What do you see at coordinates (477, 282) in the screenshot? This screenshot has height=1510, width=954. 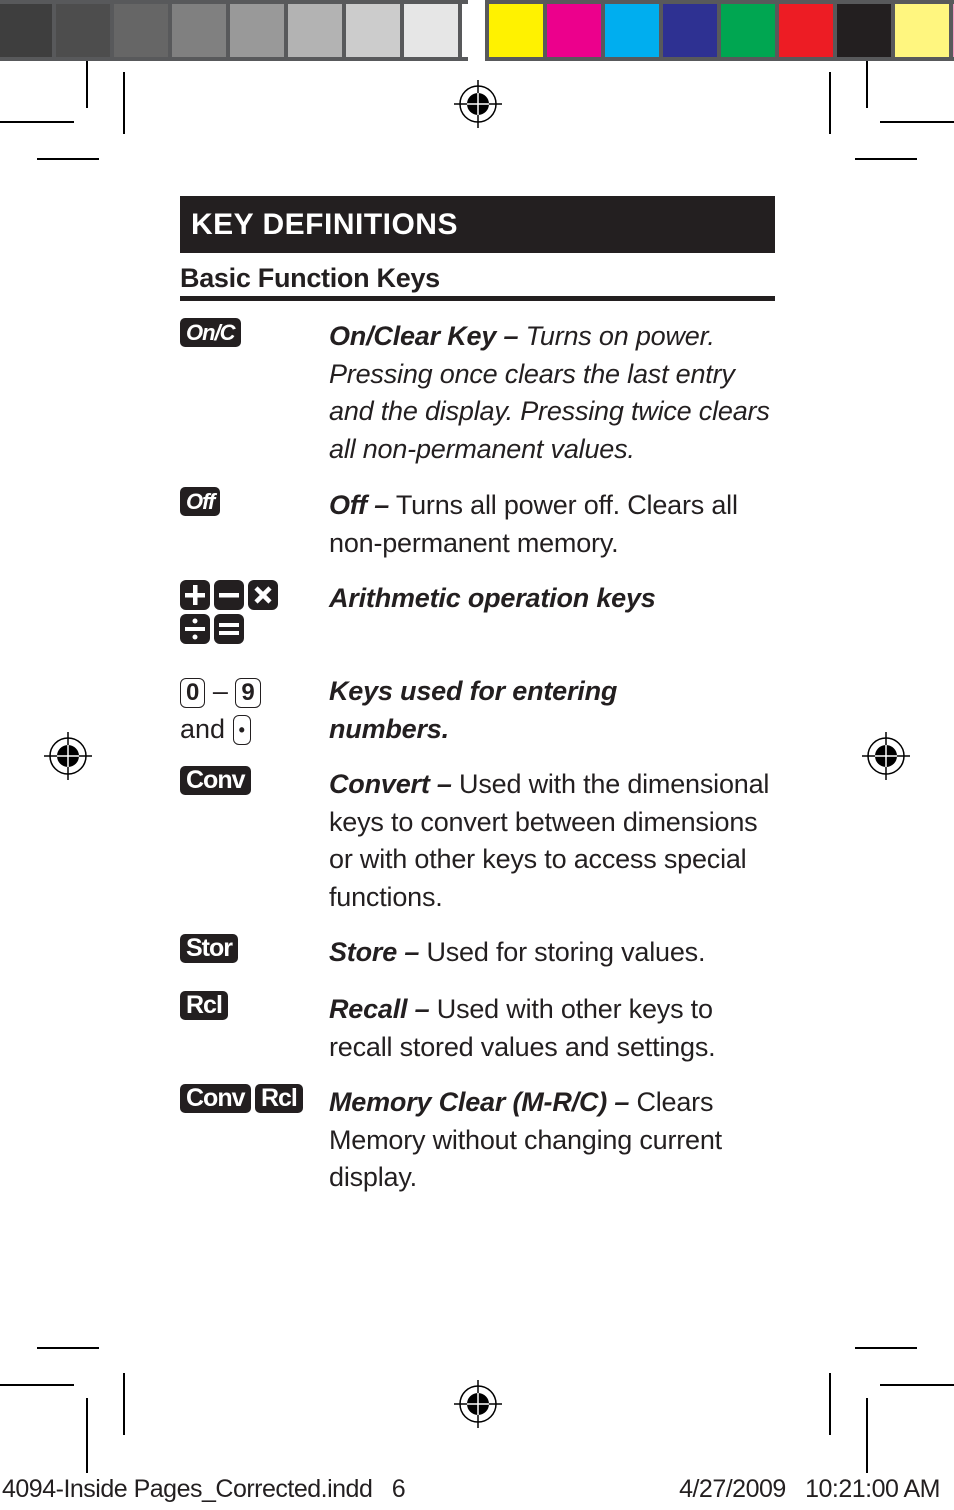 I see `section-heading: Basic Function Keys` at bounding box center [477, 282].